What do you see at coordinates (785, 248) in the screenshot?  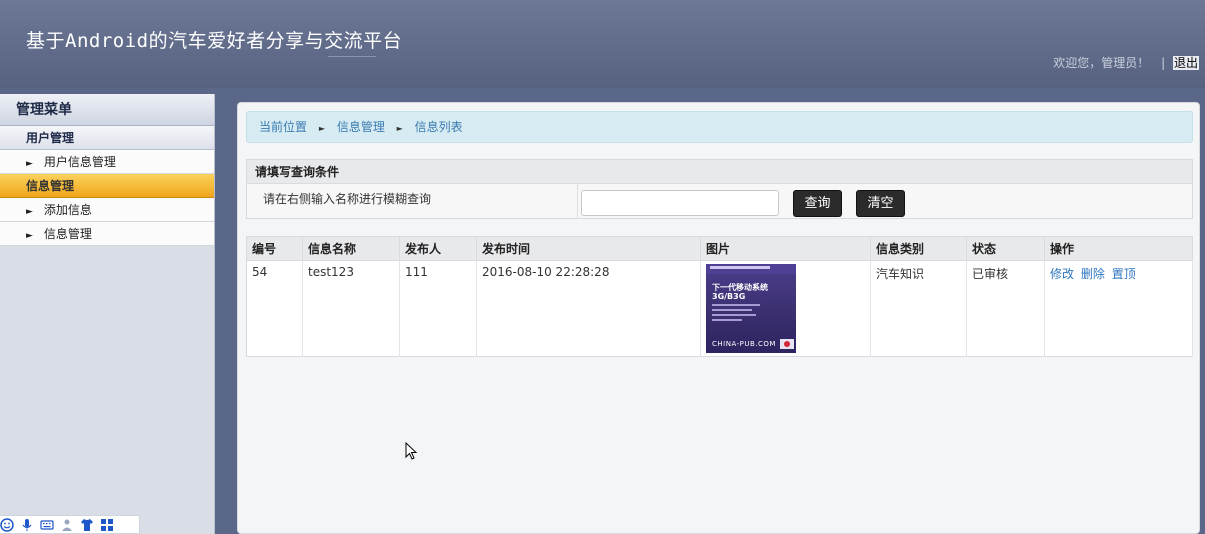 I see `column-header: 图片` at bounding box center [785, 248].